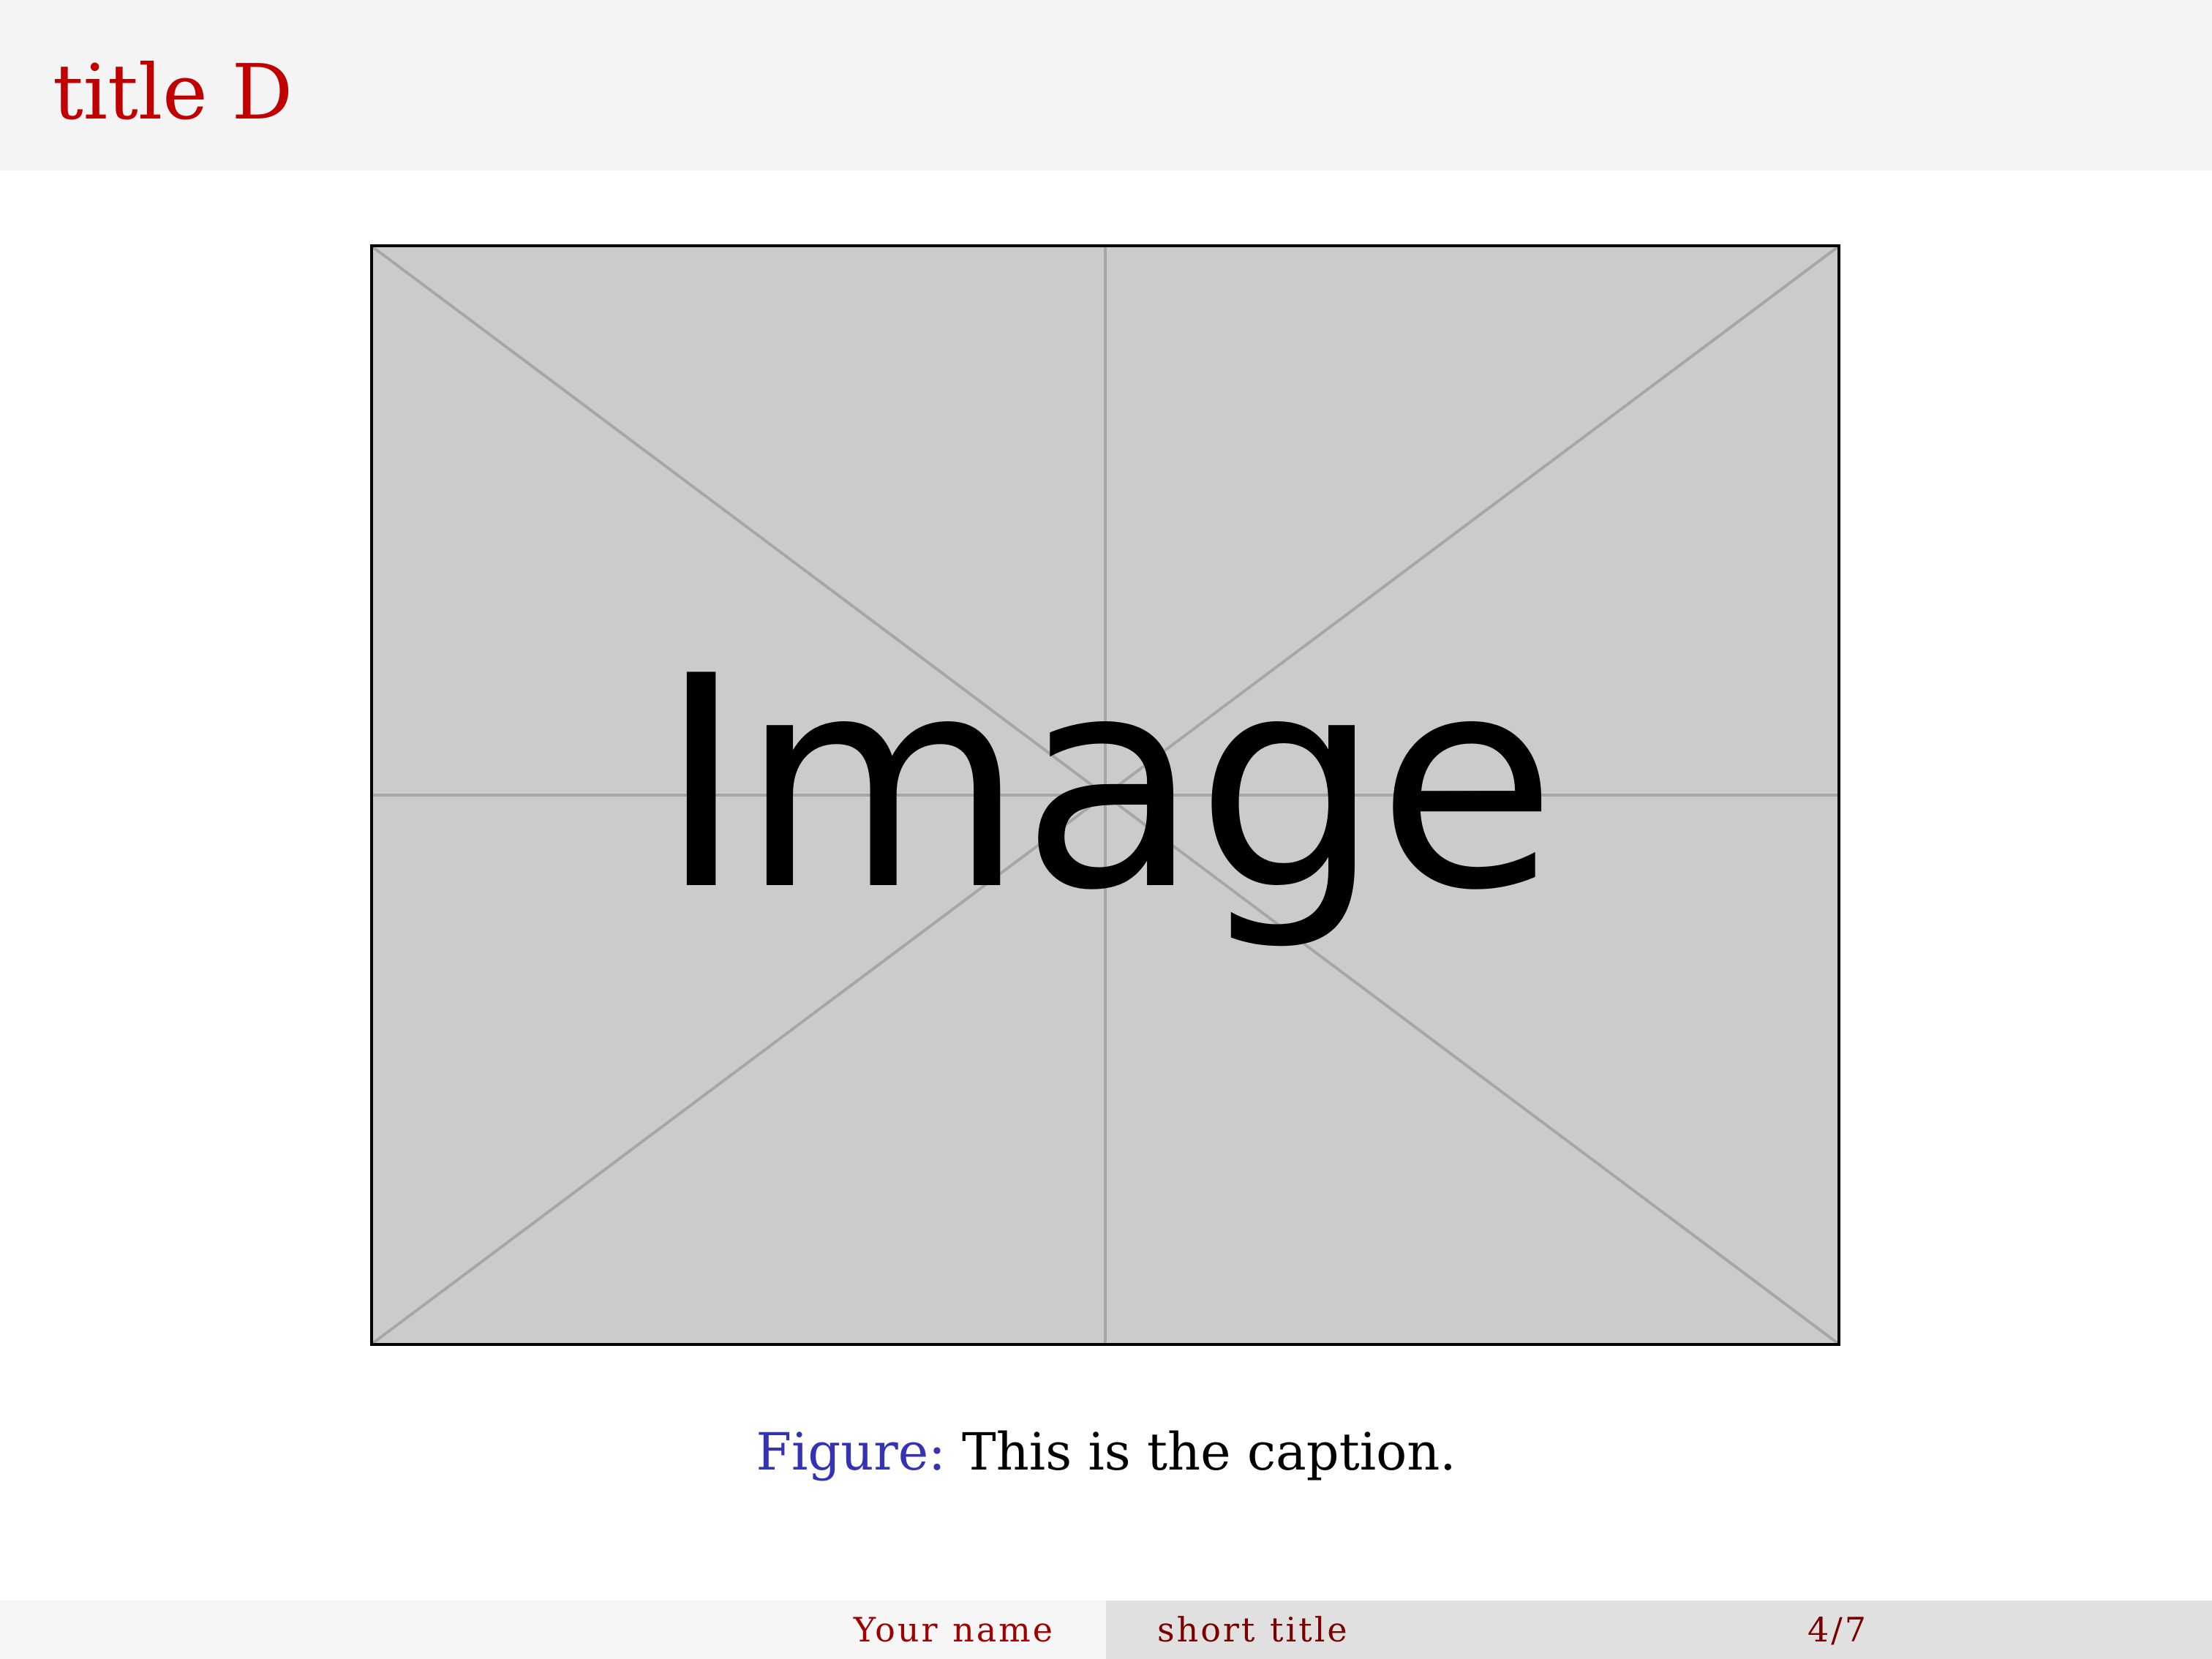 The image size is (2212, 1659). I want to click on footer-right-panel: short title 4/7, so click(1659, 1630).